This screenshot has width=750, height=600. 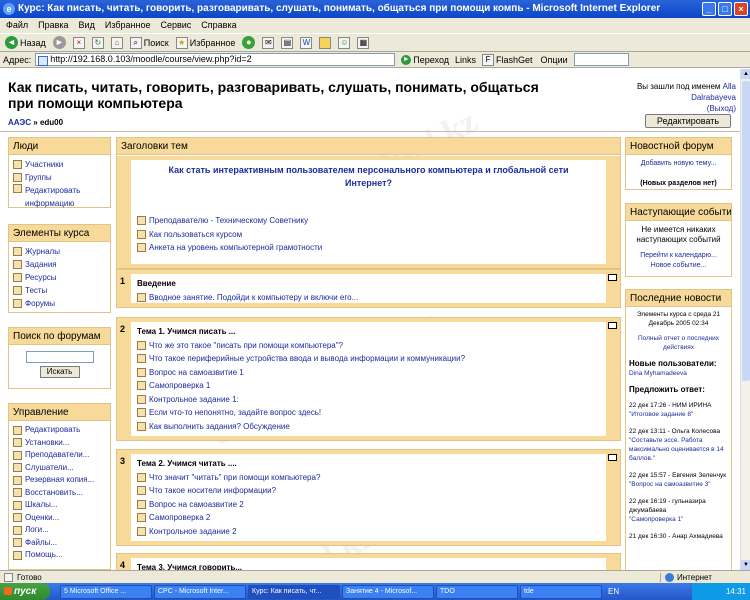 I want to click on folder-icon, so click(x=325, y=42).